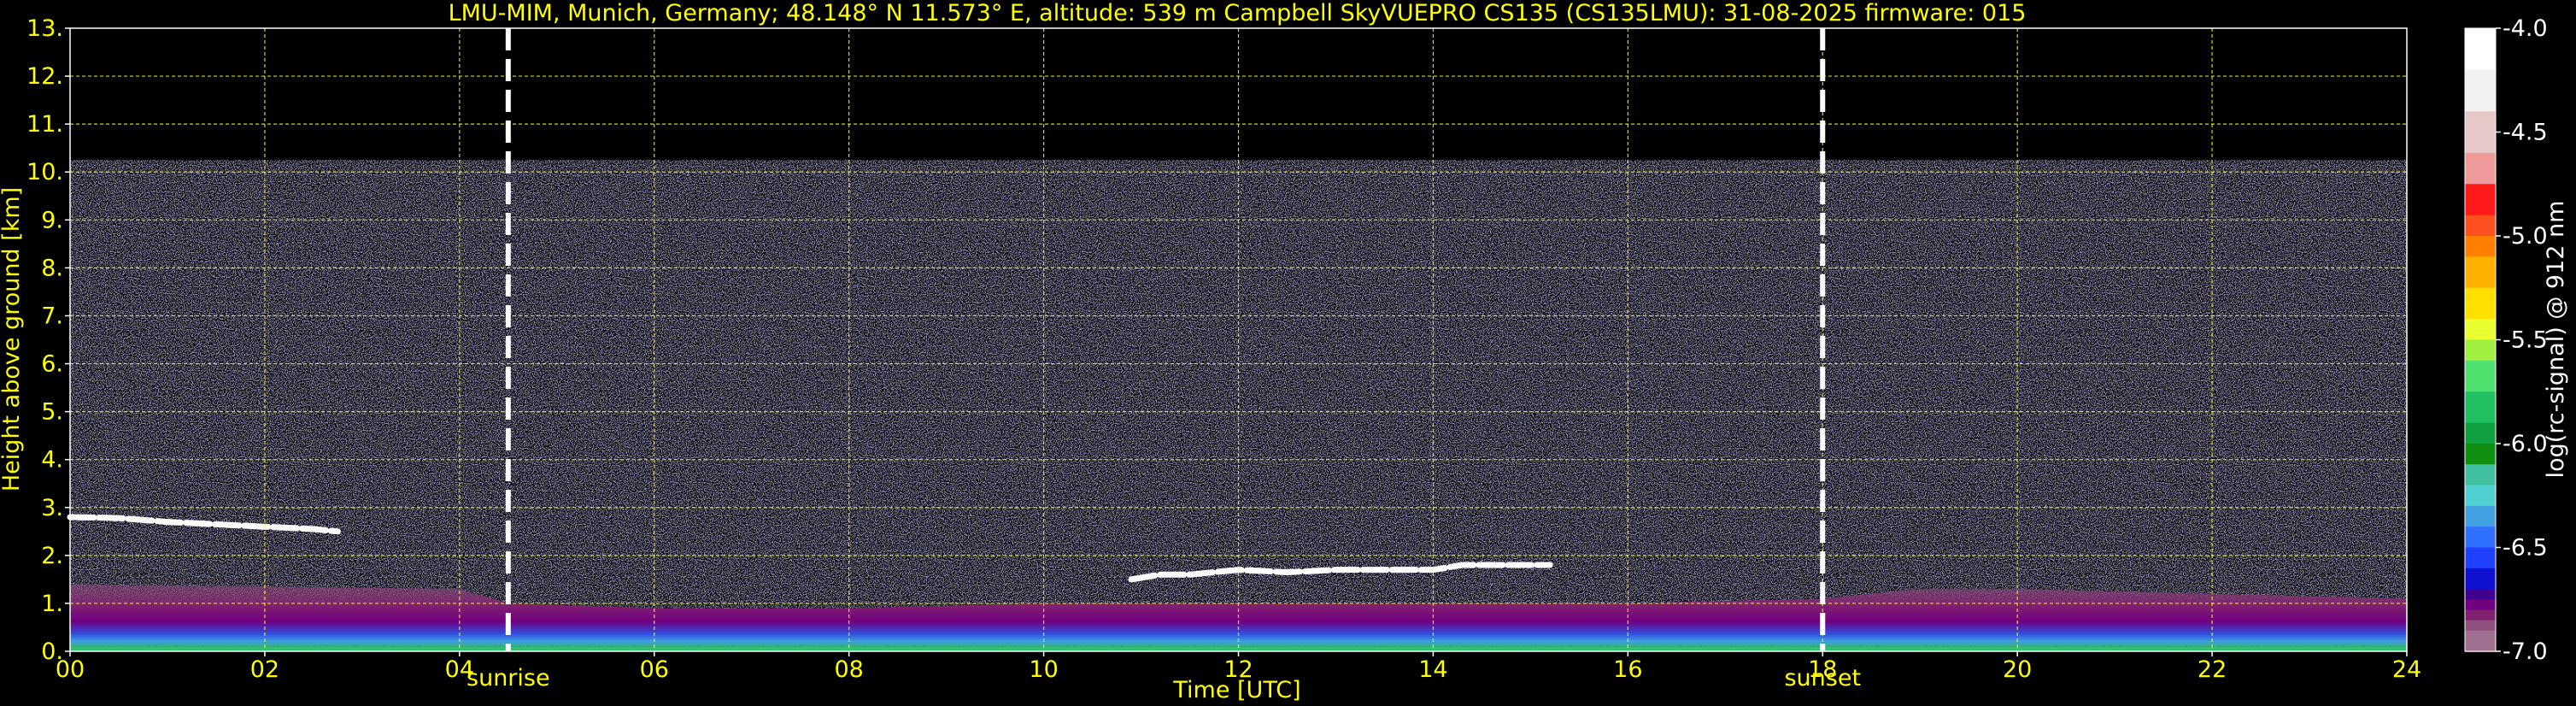 This screenshot has height=706, width=2576. I want to click on x-tick-label: 10, so click(1043, 669).